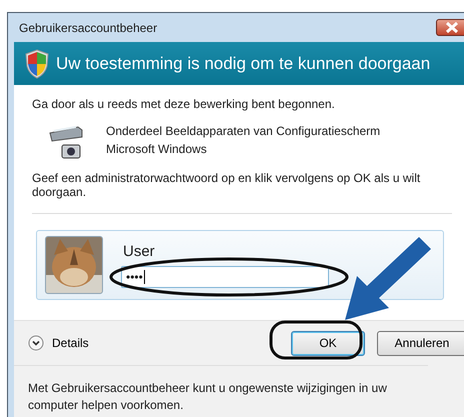  What do you see at coordinates (157, 149) in the screenshot?
I see `program-publisher: Microsoft Windows` at bounding box center [157, 149].